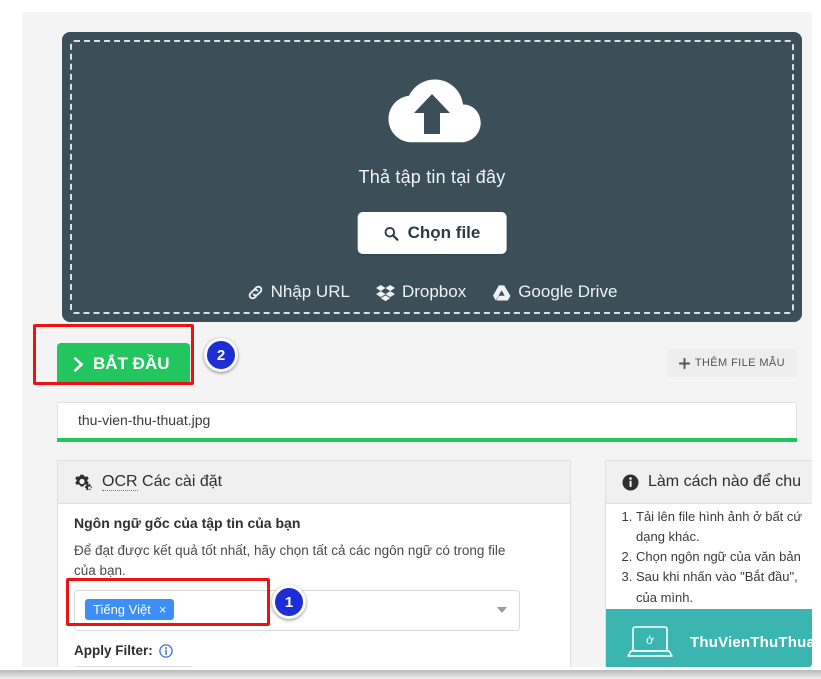 The width and height of the screenshot is (821, 679). What do you see at coordinates (113, 354) in the screenshot?
I see `annotation-box-start-button` at bounding box center [113, 354].